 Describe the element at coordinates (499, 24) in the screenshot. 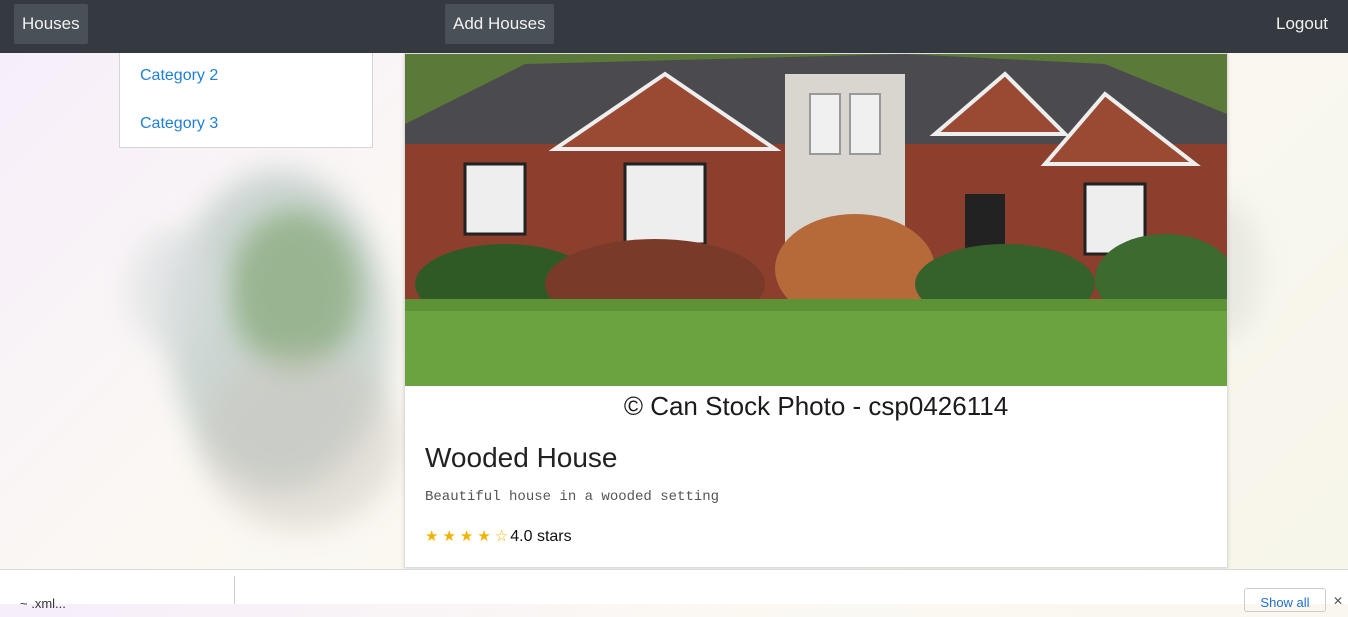

I see `nav-add-houses-button: Add Houses` at that location.